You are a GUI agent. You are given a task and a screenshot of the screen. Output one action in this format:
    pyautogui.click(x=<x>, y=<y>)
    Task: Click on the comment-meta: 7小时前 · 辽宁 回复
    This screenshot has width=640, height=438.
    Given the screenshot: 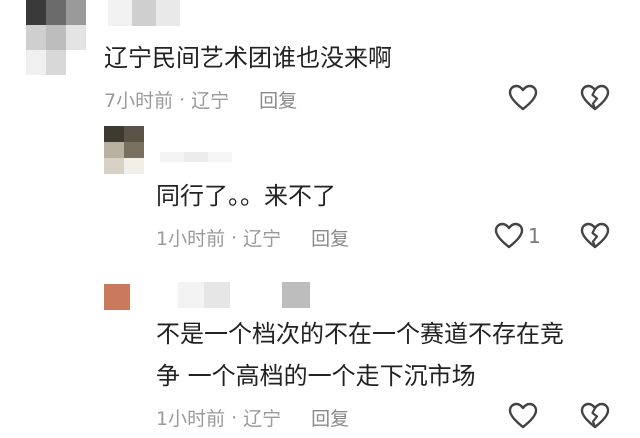 What is the action you would take?
    pyautogui.click(x=200, y=99)
    